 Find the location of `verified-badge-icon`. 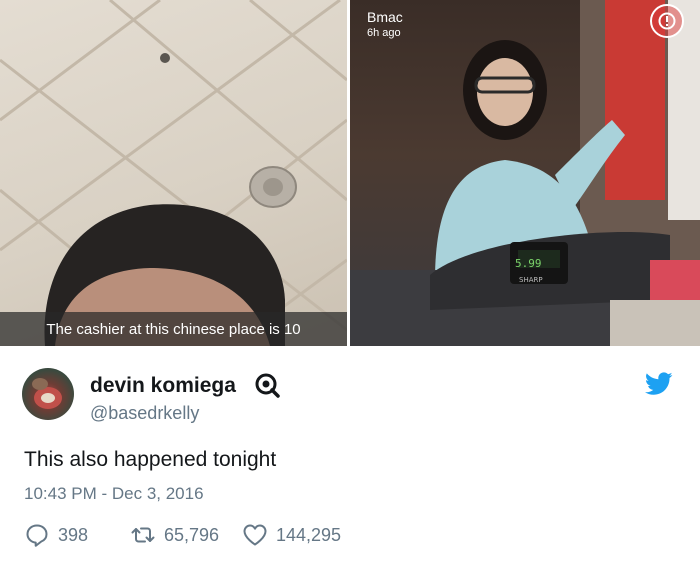

verified-badge-icon is located at coordinates (267, 385).